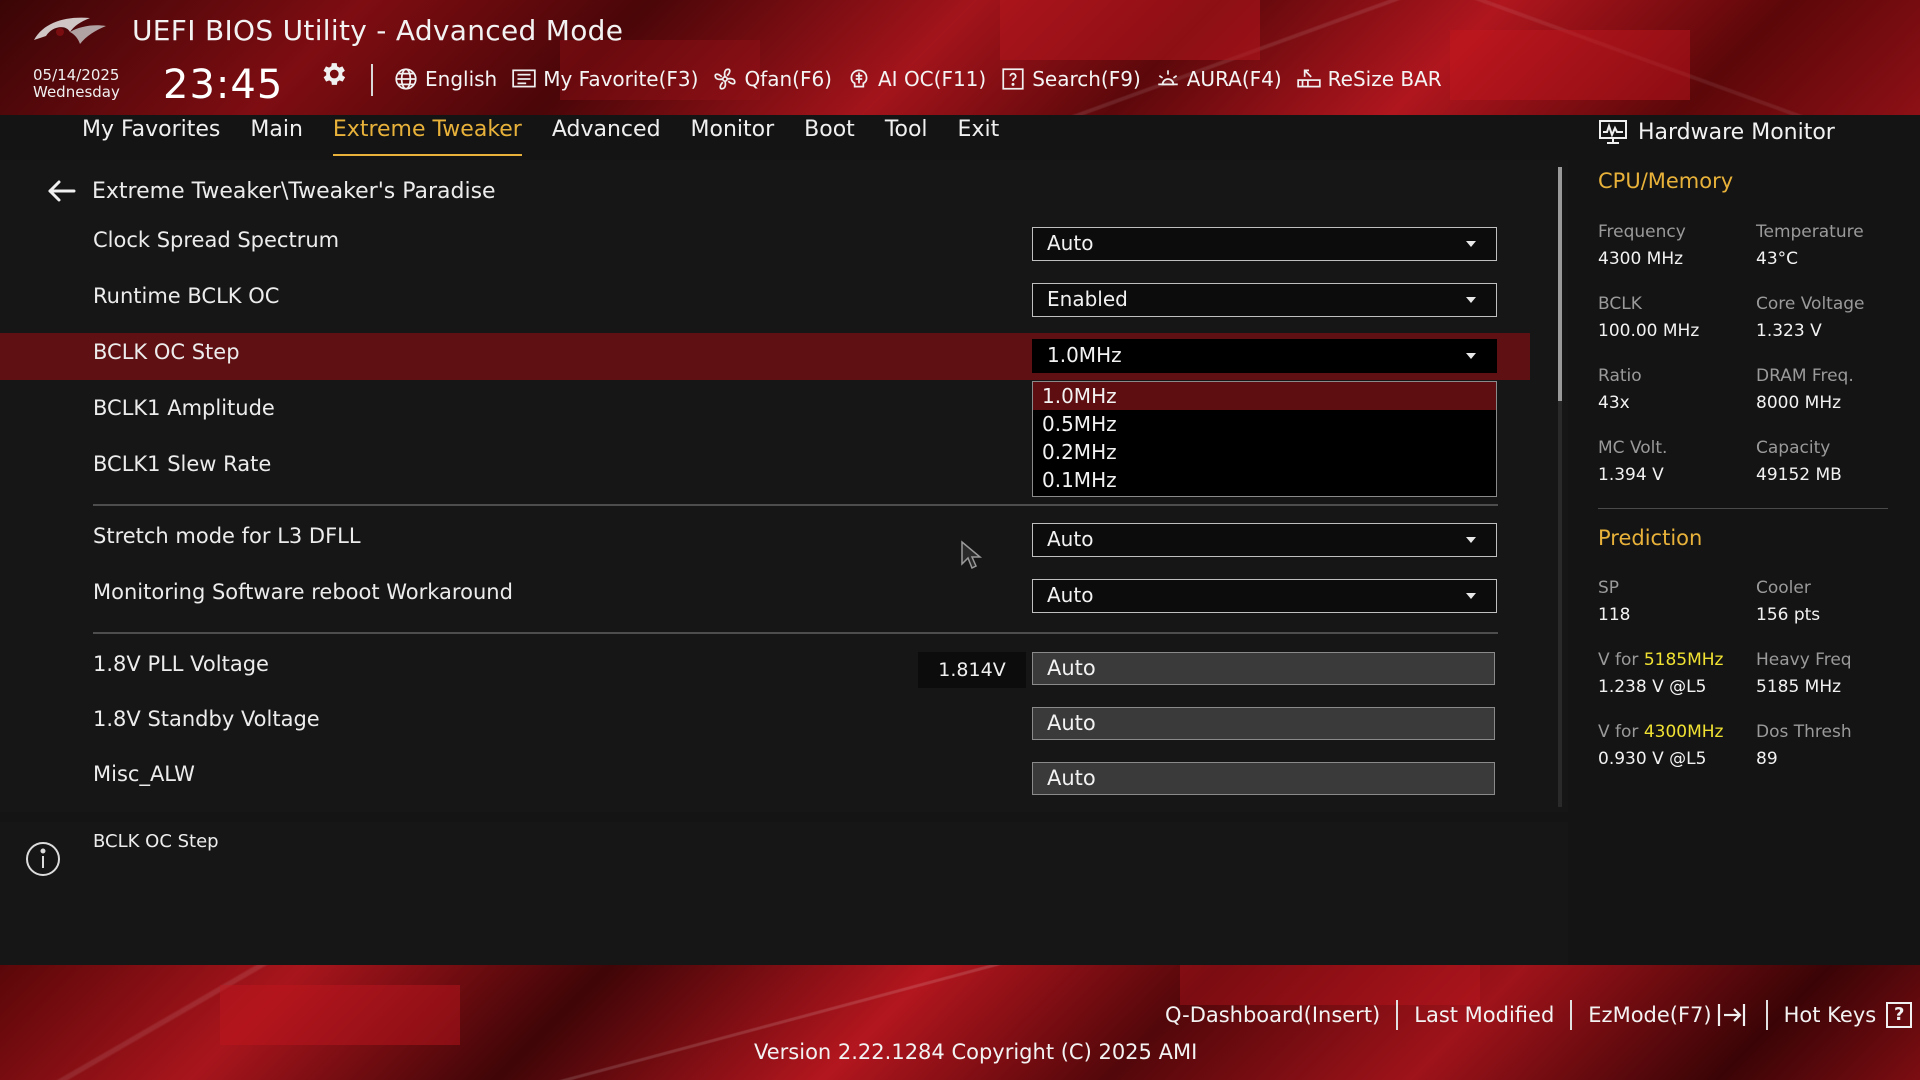 The width and height of the screenshot is (1920, 1080). I want to click on tab-advanced: Advanced, so click(606, 136).